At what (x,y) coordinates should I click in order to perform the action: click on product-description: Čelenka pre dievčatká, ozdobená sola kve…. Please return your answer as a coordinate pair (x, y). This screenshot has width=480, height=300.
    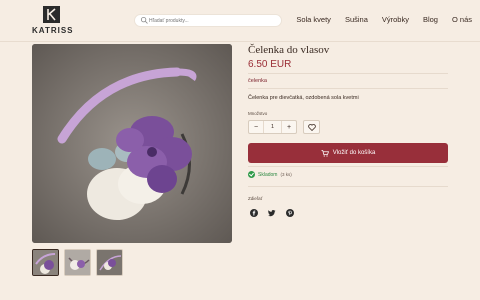
    Looking at the image, I should click on (303, 98).